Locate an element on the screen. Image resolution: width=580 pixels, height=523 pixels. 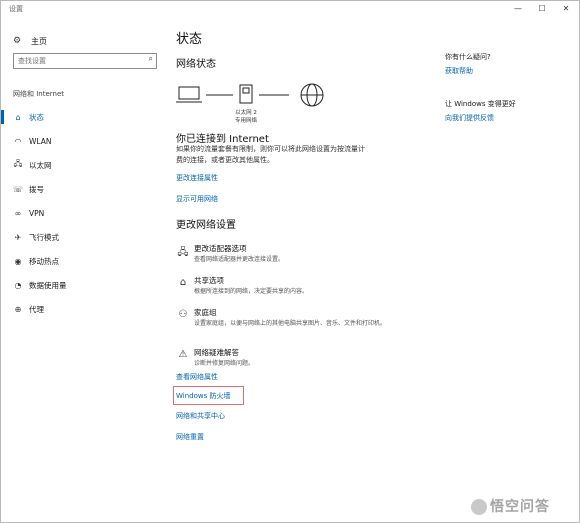
sidebar-item-hotspot: ◉ 移动热点 is located at coordinates (89, 261).